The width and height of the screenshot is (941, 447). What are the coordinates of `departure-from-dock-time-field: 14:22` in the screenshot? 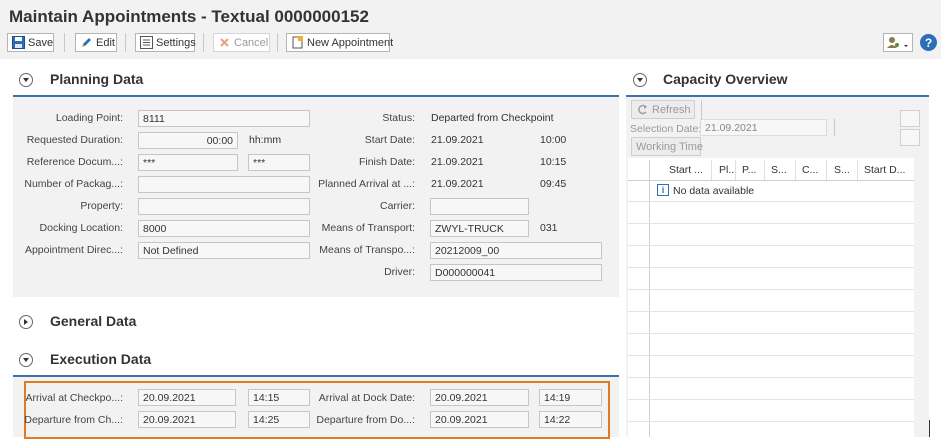 It's located at (570, 419).